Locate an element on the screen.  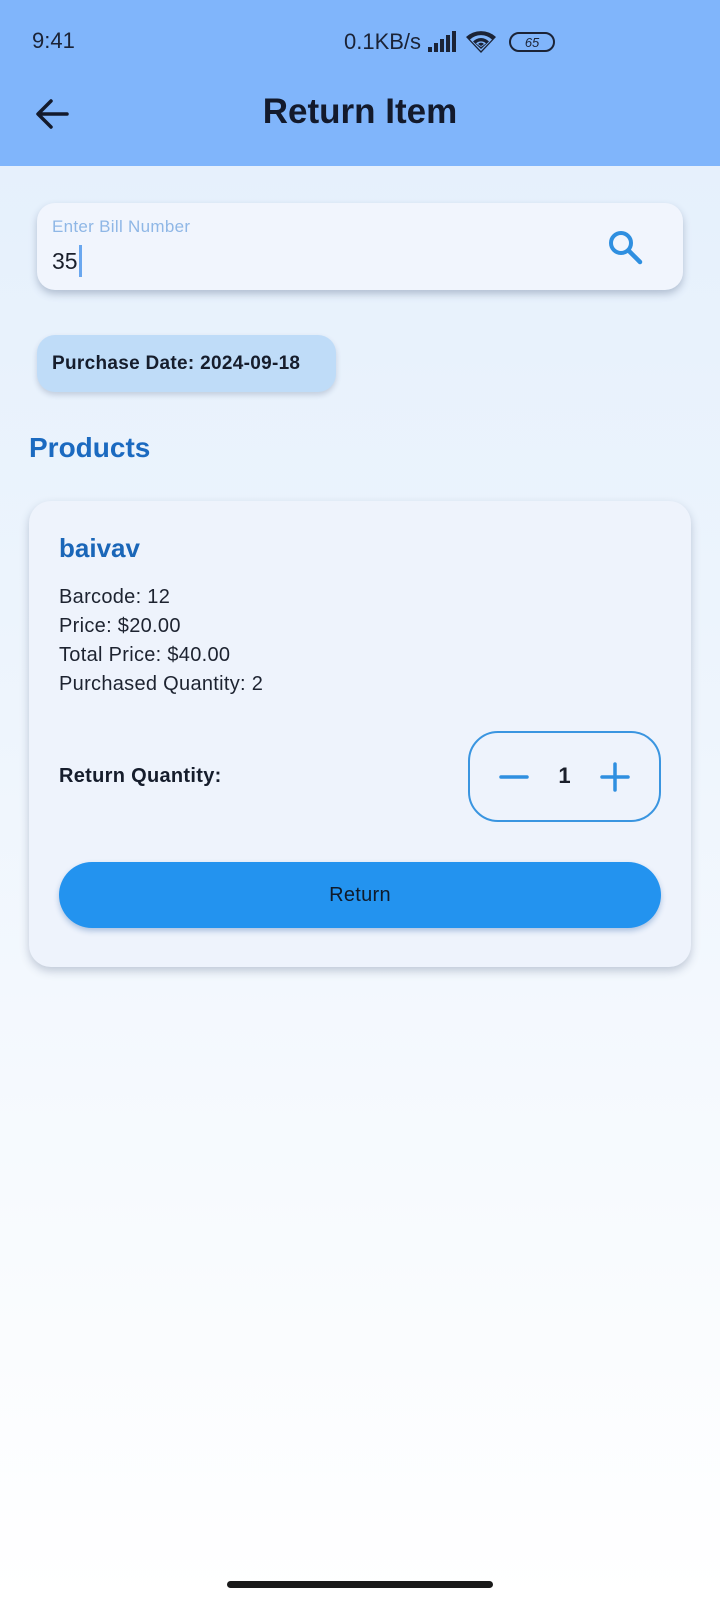
products-heading: Products is located at coordinates (90, 447).